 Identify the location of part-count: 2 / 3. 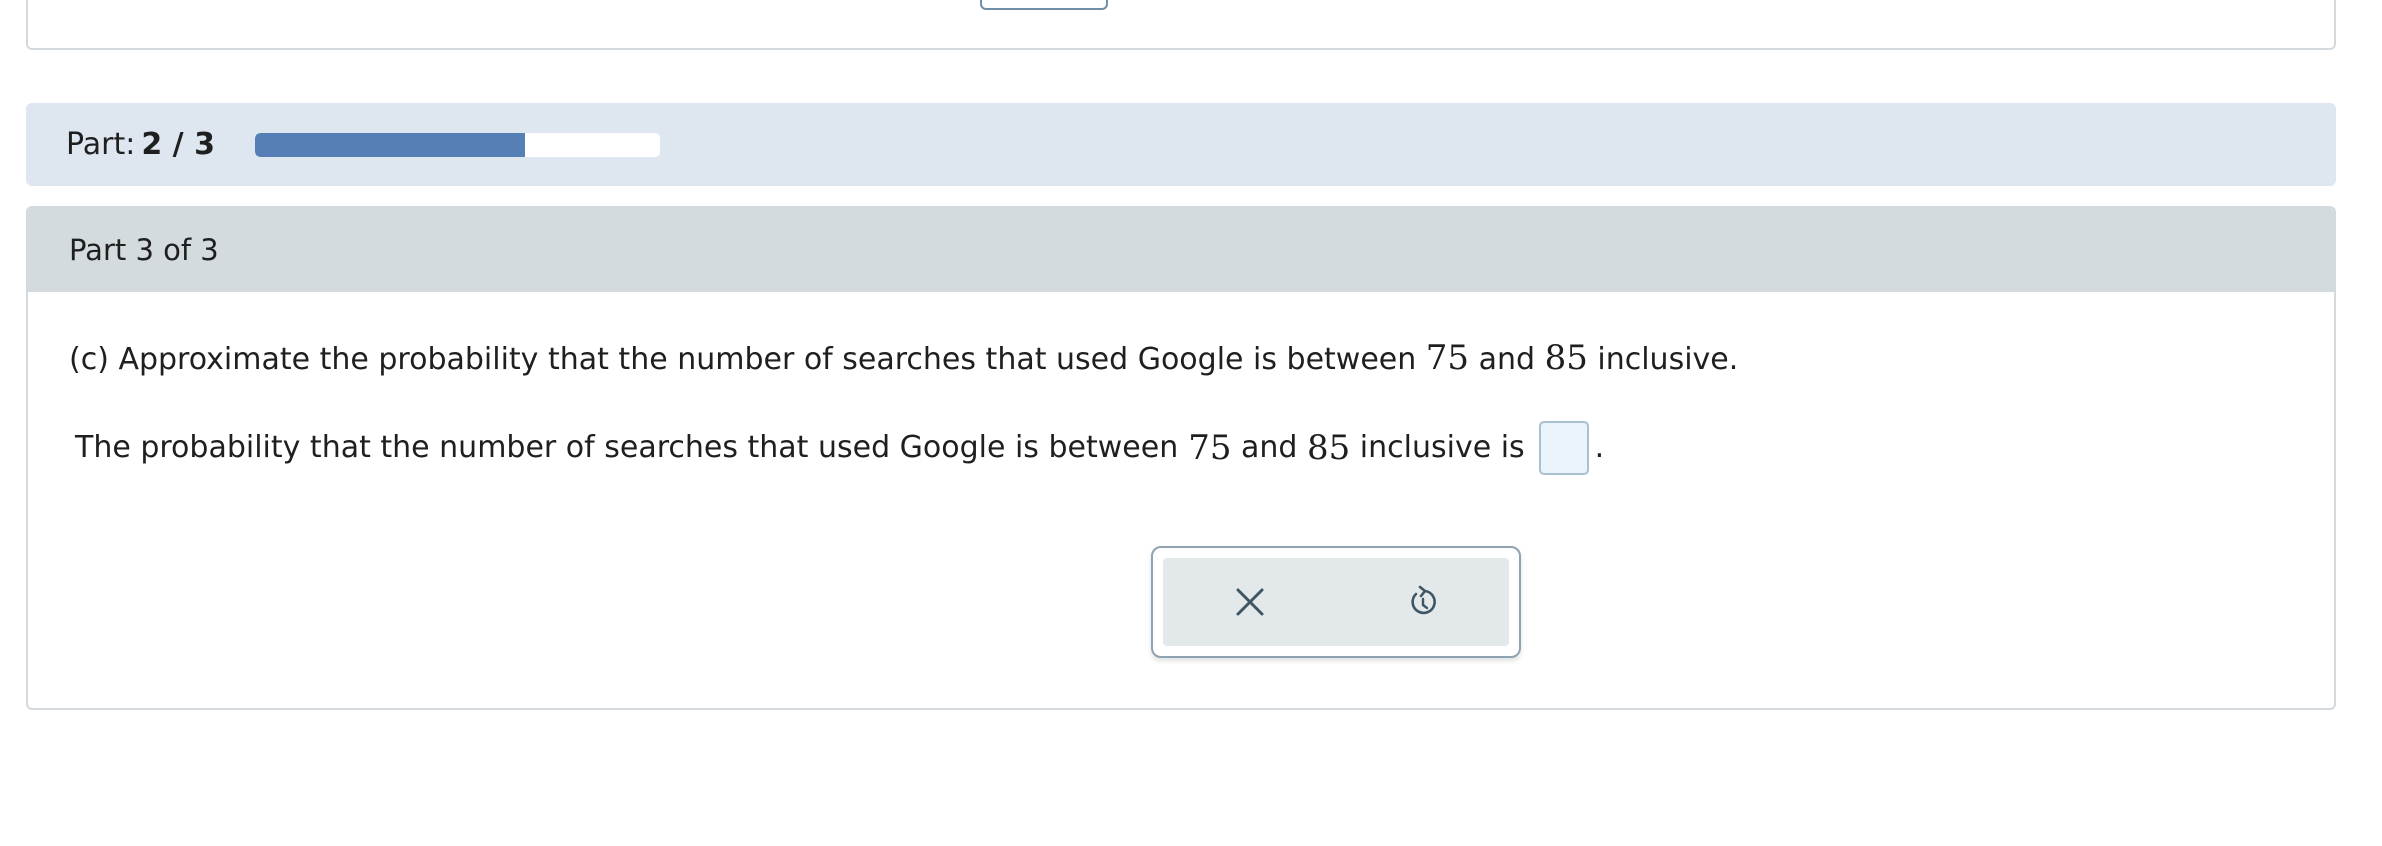
(178, 144).